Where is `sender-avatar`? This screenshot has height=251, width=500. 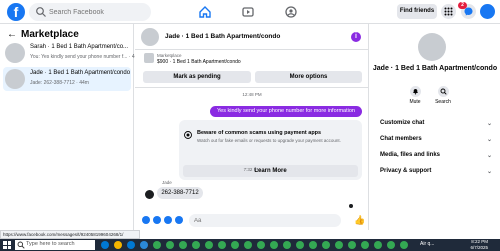 sender-avatar is located at coordinates (149, 194).